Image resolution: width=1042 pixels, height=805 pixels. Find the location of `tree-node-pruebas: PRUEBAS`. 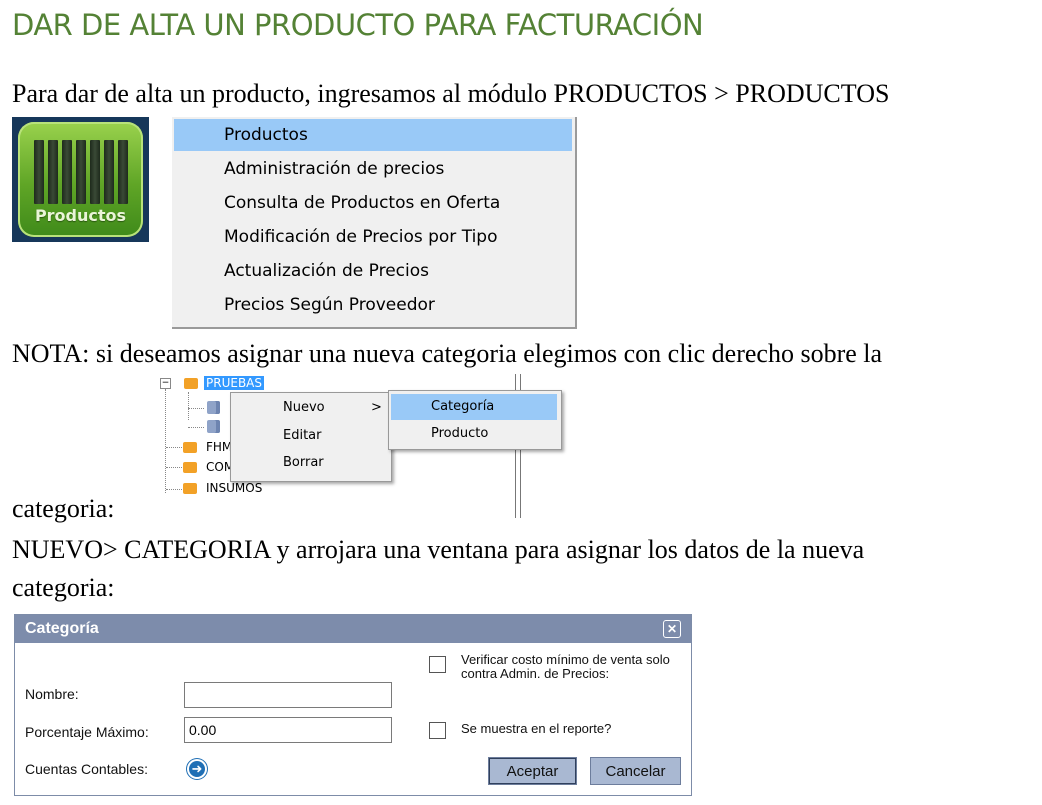

tree-node-pruebas: PRUEBAS is located at coordinates (234, 383).